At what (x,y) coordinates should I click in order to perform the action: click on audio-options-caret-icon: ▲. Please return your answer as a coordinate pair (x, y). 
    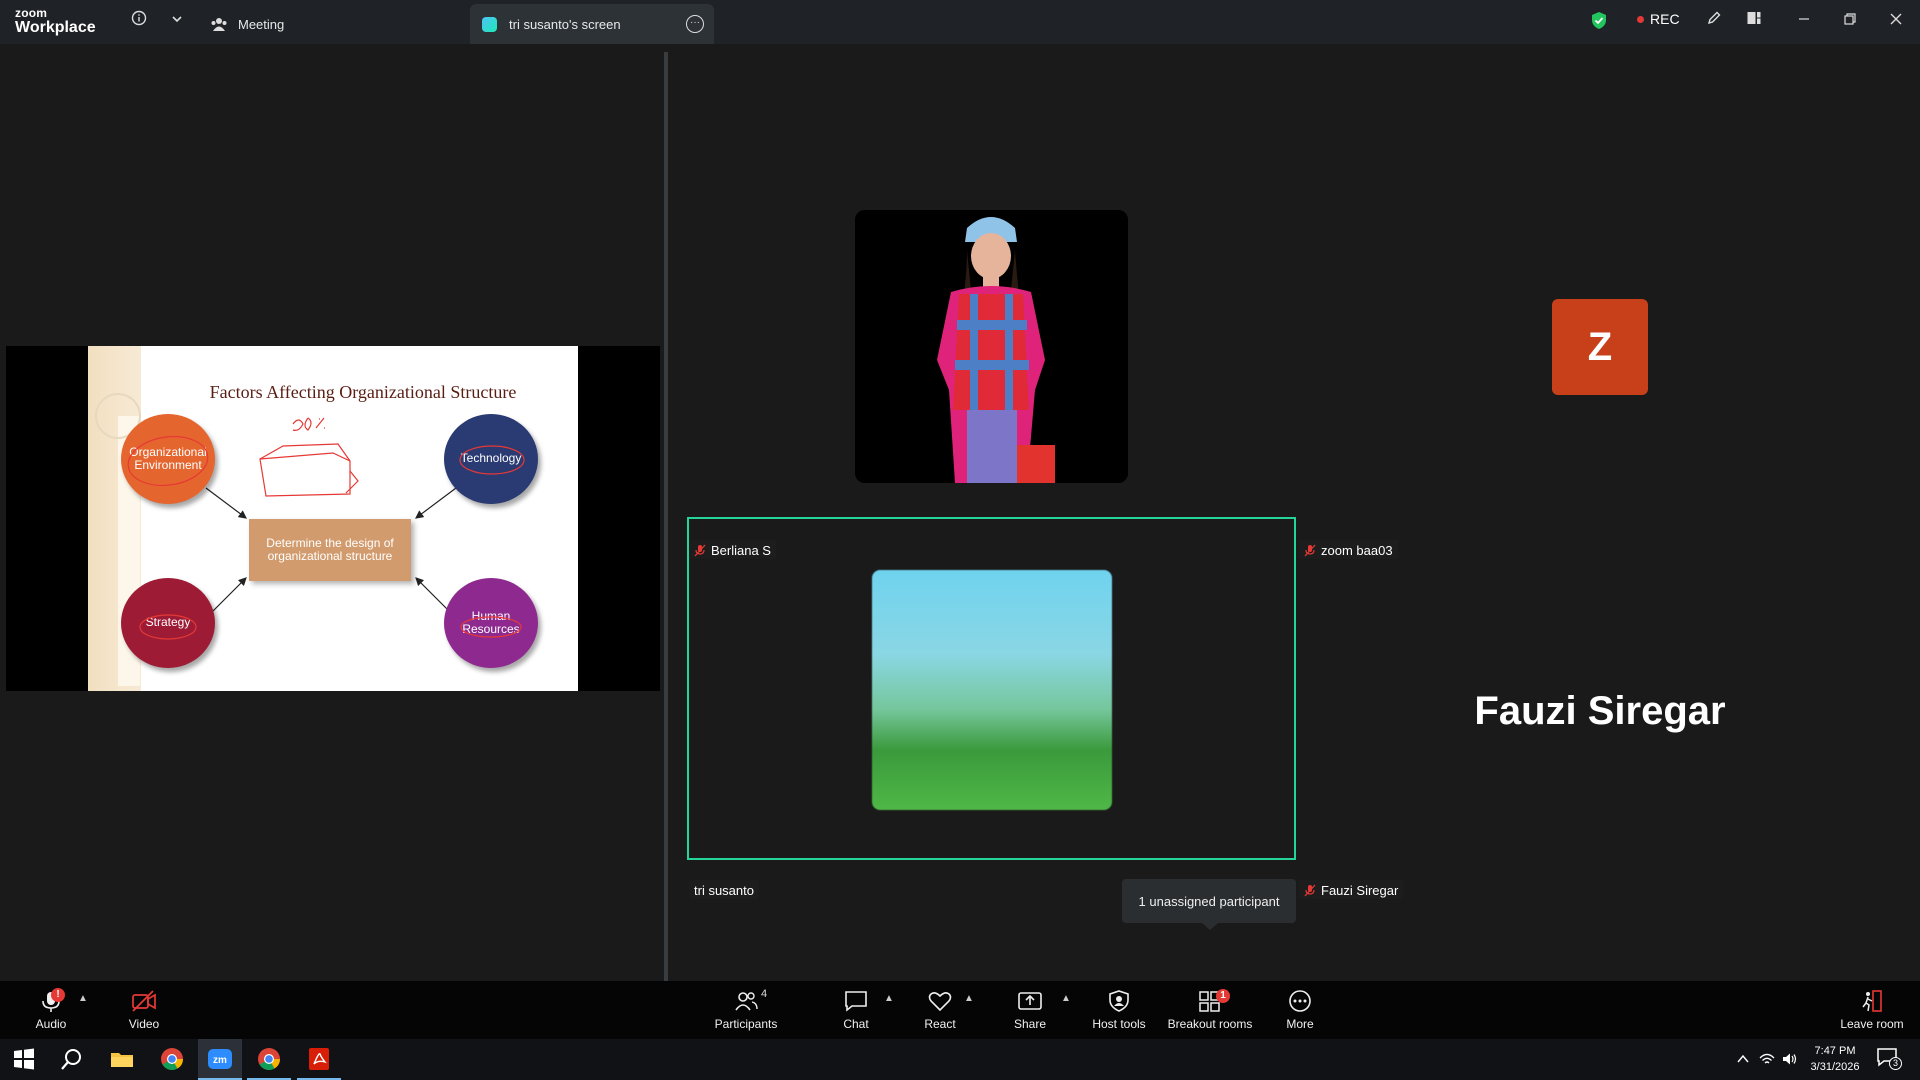
    Looking at the image, I should click on (83, 998).